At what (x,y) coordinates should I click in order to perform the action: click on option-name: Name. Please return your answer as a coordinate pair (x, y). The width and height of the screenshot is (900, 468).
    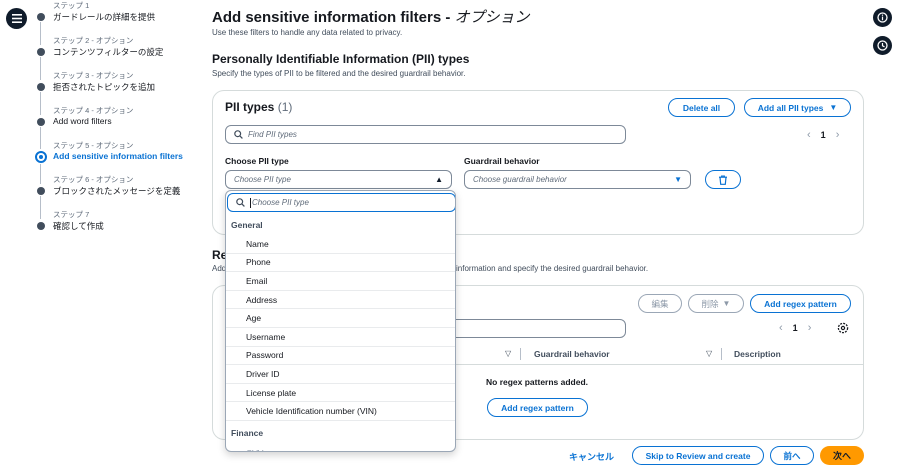
    Looking at the image, I should click on (340, 244).